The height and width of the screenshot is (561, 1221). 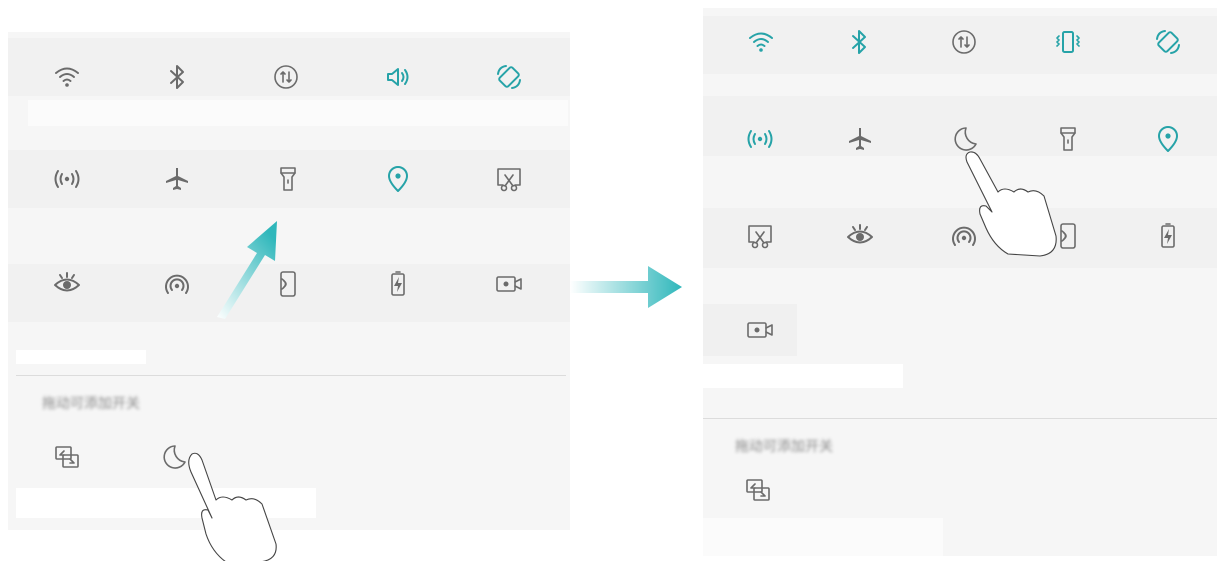 I want to click on vibrate-icon, so click(x=1068, y=42).